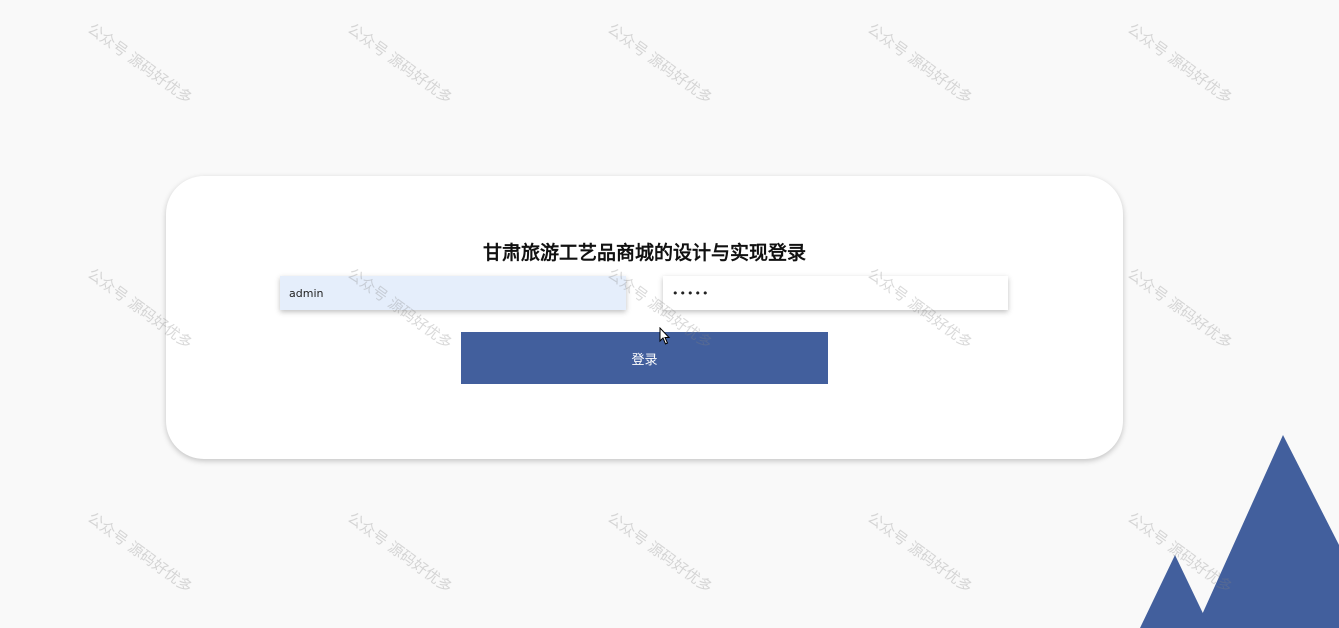  Describe the element at coordinates (453, 293) in the screenshot. I see `username-input` at that location.